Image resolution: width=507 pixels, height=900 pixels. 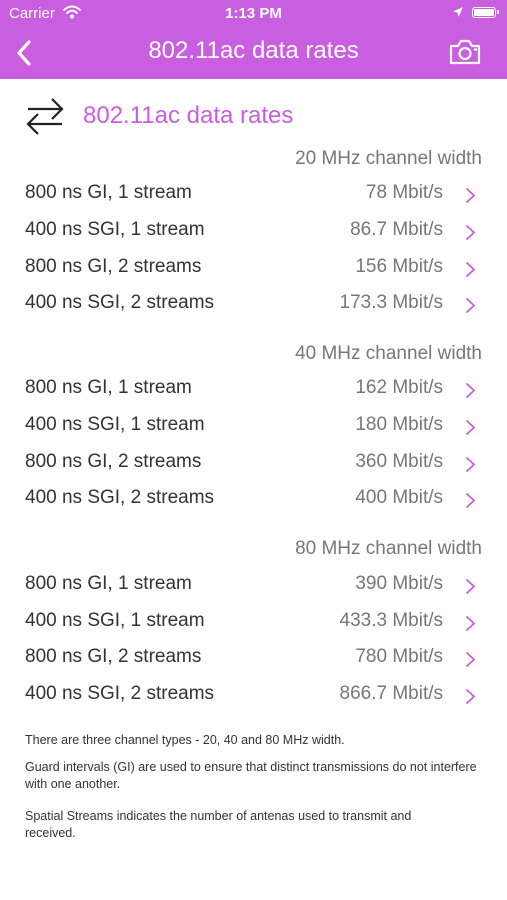 I want to click on rate-value: 360 Mbit/s, so click(x=399, y=461).